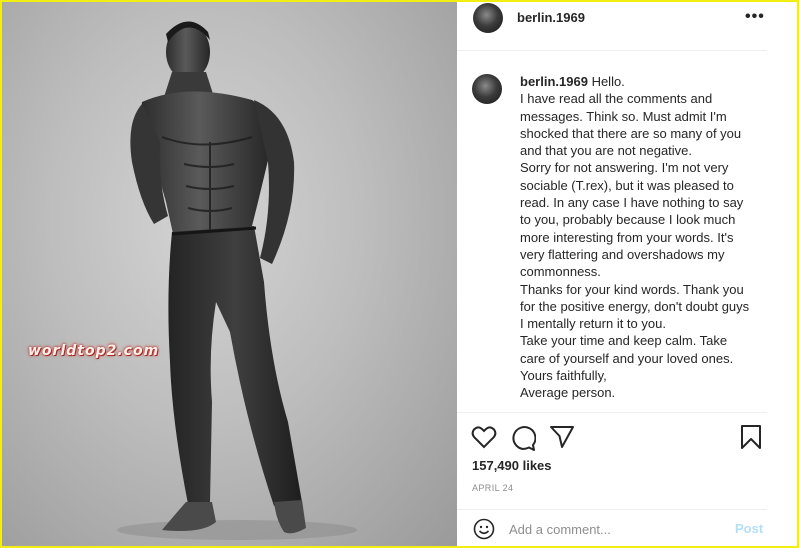 The width and height of the screenshot is (799, 548). I want to click on paper-plane-icon, so click(562, 437).